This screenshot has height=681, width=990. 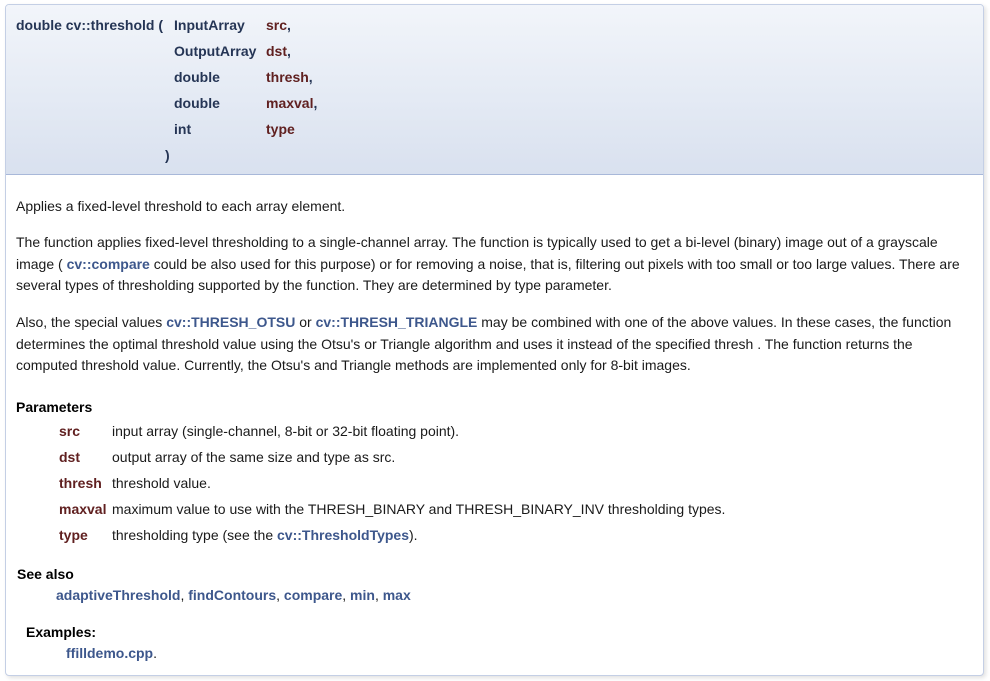 I want to click on examples-list: ffilldemo.cpp., so click(x=112, y=653).